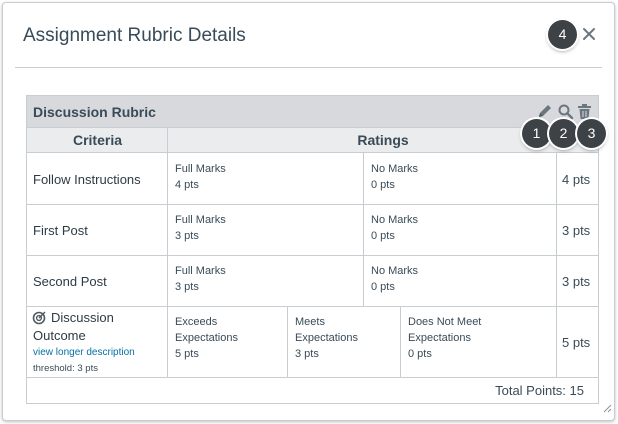  What do you see at coordinates (607, 408) in the screenshot?
I see `resize-grip-icon` at bounding box center [607, 408].